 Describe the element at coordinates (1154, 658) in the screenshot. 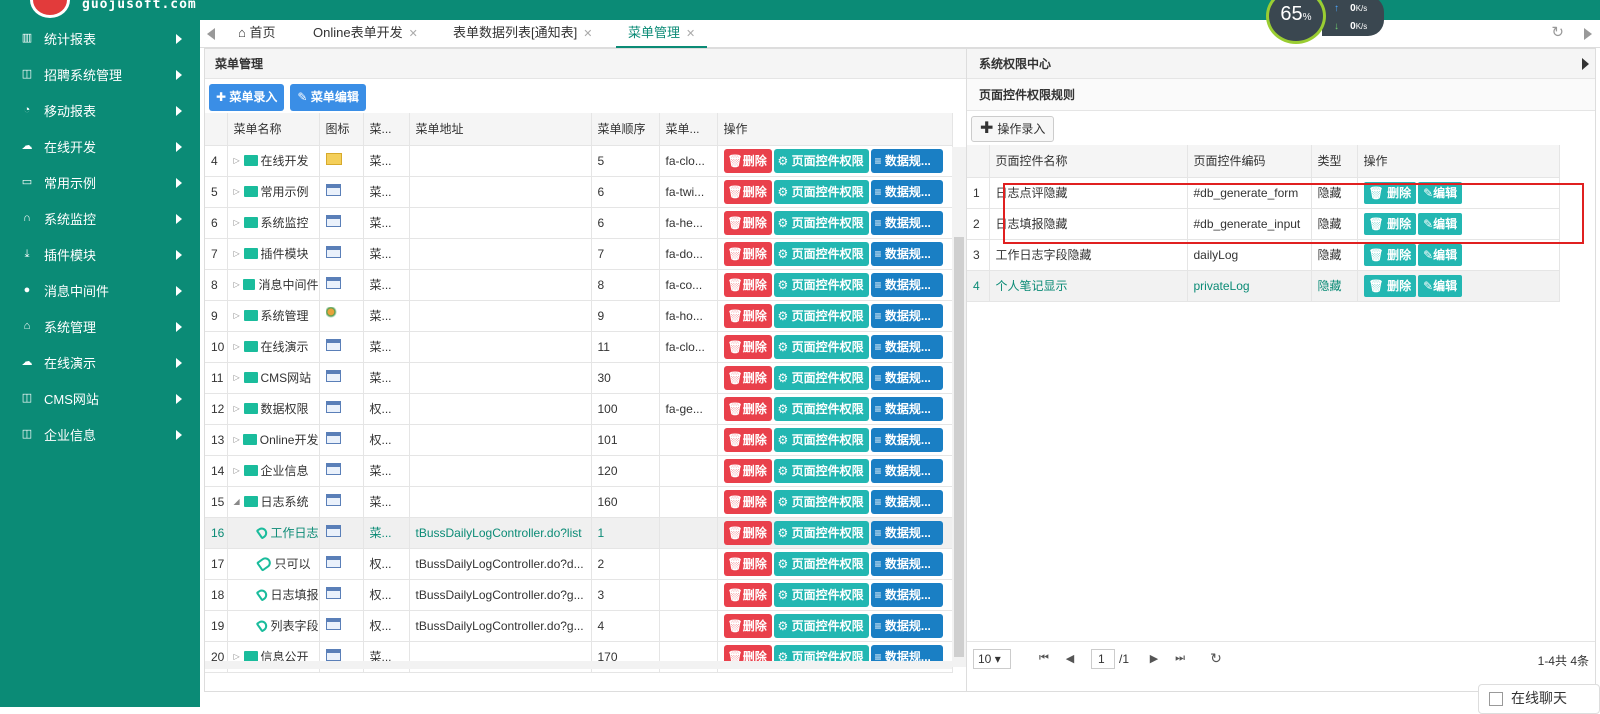

I see `next-page-icon: ▶` at that location.